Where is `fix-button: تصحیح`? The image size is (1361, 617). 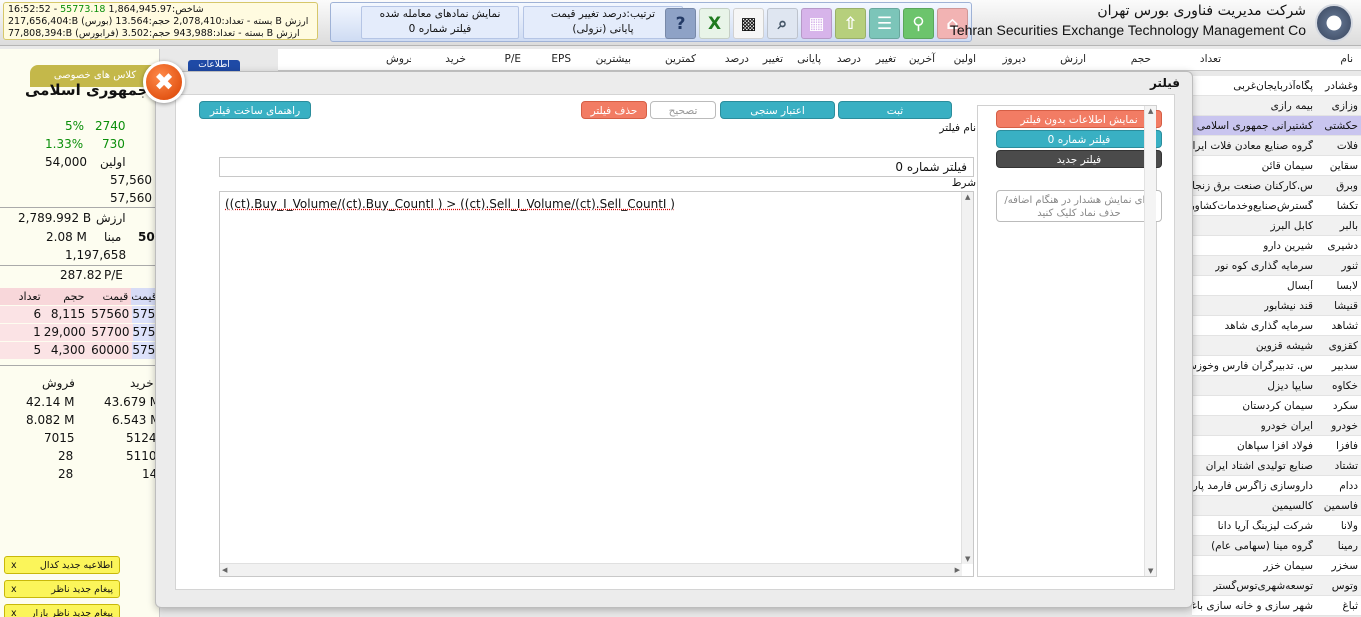
fix-button: تصحیح is located at coordinates (683, 110).